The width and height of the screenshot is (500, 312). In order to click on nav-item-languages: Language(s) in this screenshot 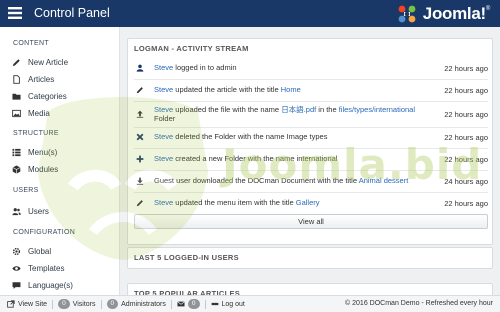, I will do `click(42, 285)`.